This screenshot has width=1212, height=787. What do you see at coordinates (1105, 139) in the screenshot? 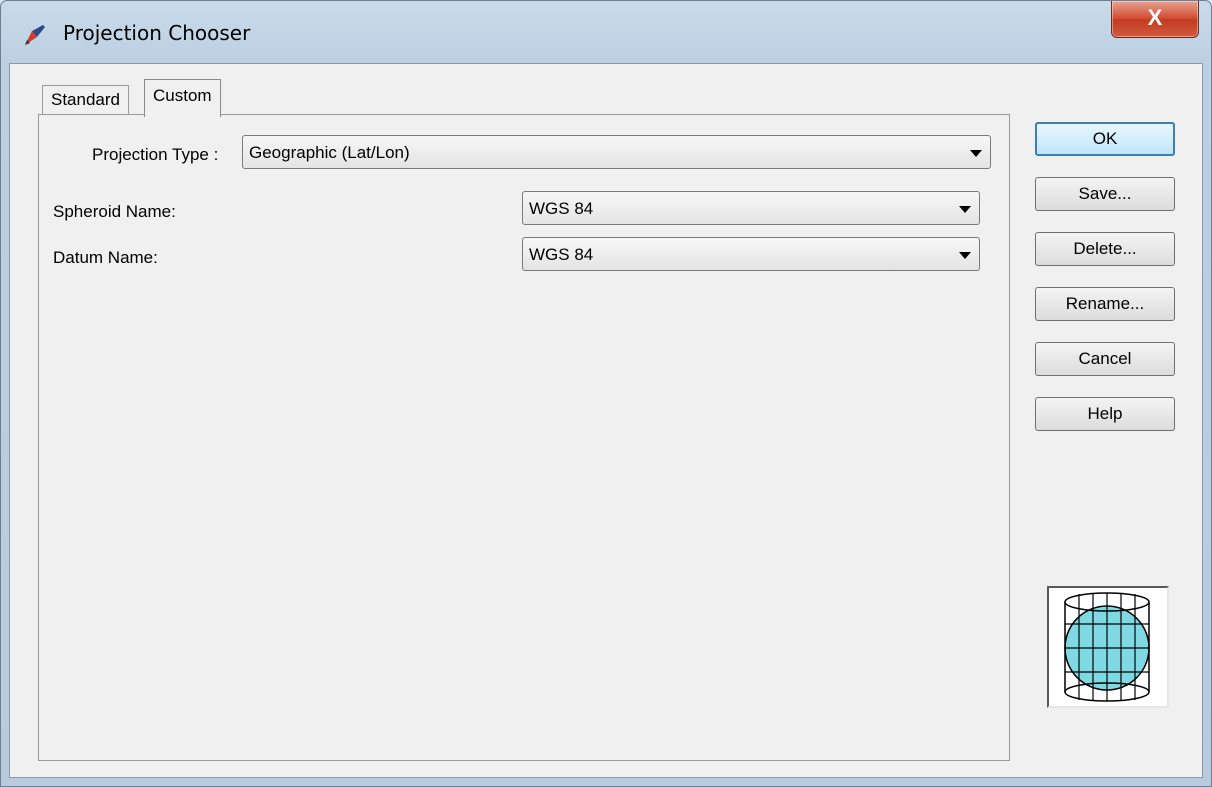
I see `ok-button: OK` at bounding box center [1105, 139].